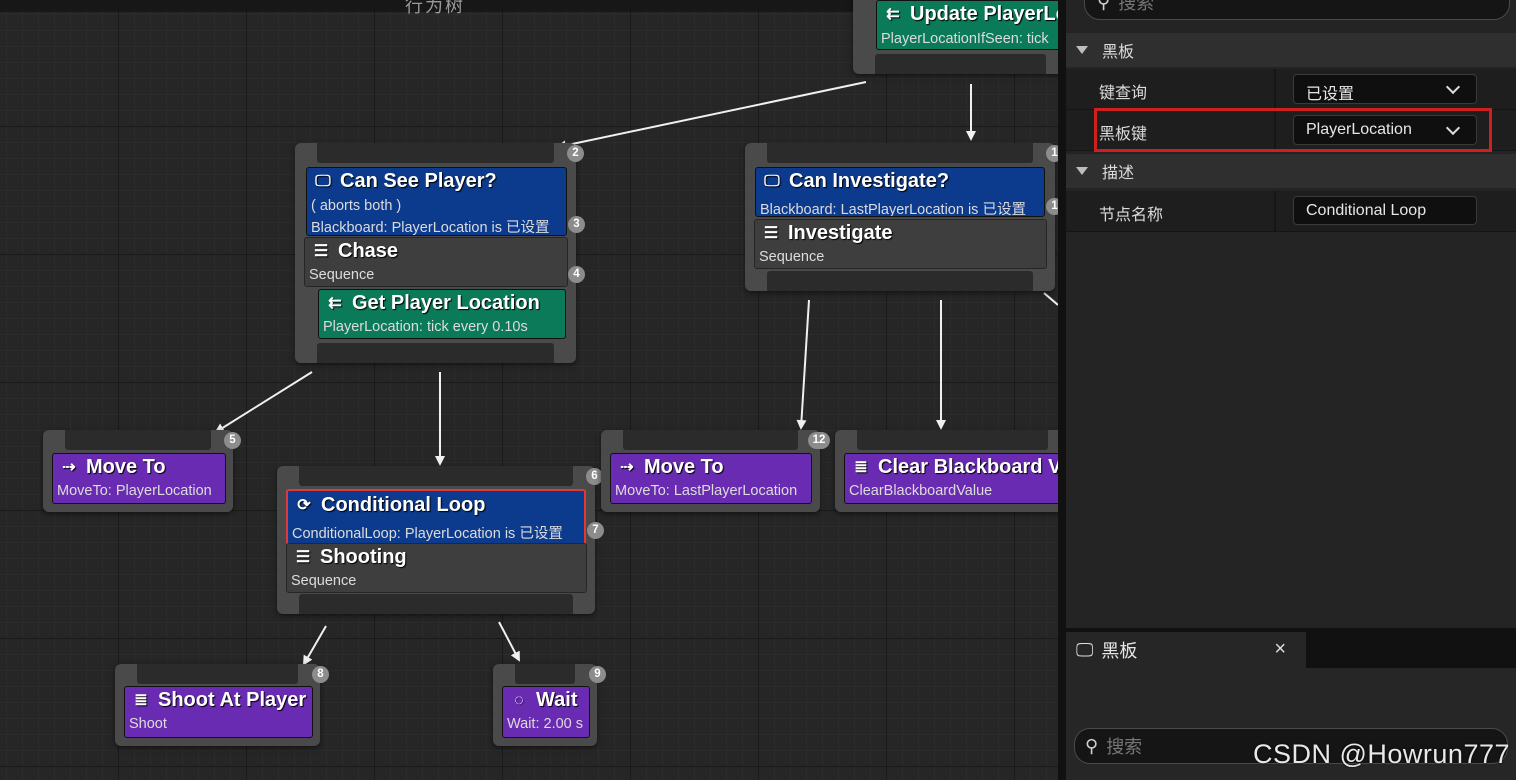  I want to click on task-subtitle: MoveTo: LastPlayerLocation, so click(706, 491).